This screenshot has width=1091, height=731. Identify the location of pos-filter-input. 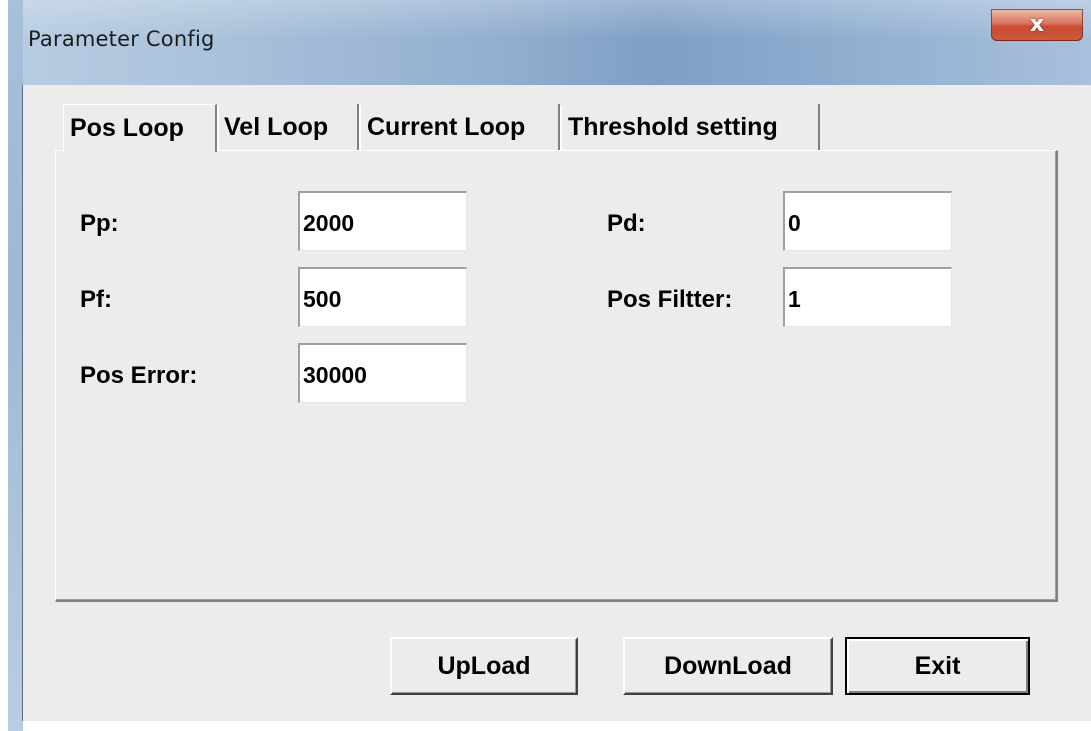
(867, 297).